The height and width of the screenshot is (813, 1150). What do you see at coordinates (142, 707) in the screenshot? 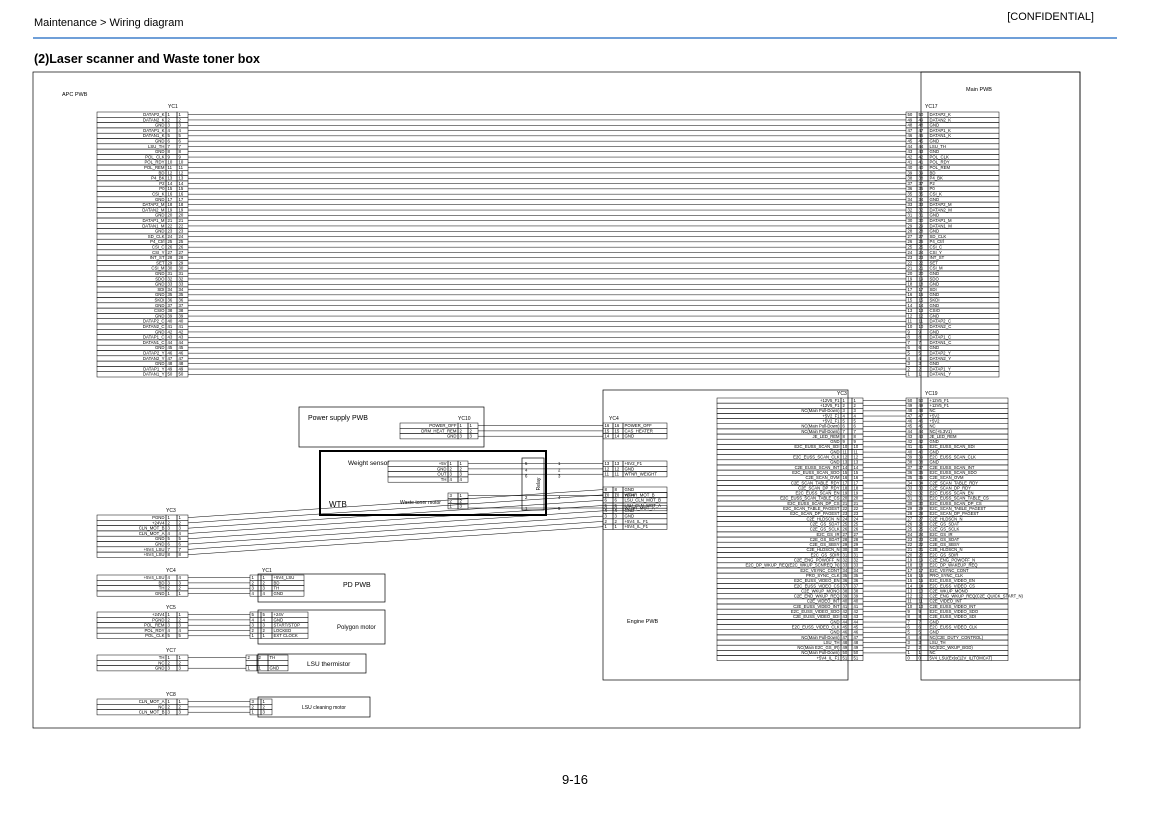
I see `apc-yc8-table: CLN_MOT_A 1 1NC 2 2CLN_MOT_B 3 3` at bounding box center [142, 707].